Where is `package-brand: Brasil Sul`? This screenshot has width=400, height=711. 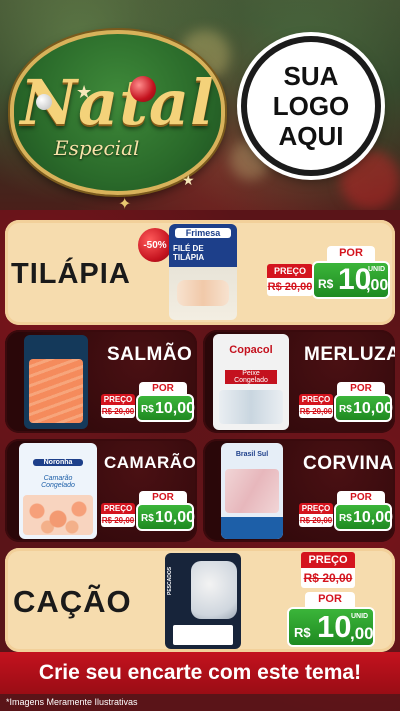 package-brand: Brasil Sul is located at coordinates (252, 454).